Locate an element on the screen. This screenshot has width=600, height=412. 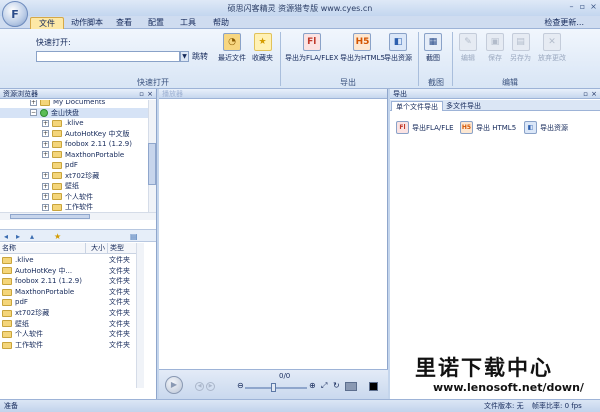
tree-item: + MaxthonPortable is located at coordinates (74, 155).